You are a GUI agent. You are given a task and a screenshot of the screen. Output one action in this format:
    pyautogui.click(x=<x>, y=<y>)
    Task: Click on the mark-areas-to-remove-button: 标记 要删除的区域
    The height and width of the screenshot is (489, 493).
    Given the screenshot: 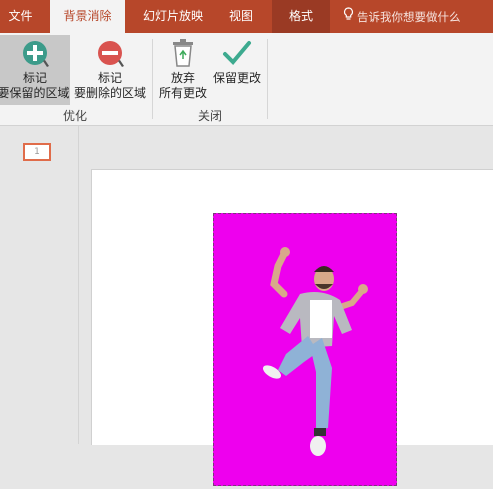 What is the action you would take?
    pyautogui.click(x=110, y=70)
    